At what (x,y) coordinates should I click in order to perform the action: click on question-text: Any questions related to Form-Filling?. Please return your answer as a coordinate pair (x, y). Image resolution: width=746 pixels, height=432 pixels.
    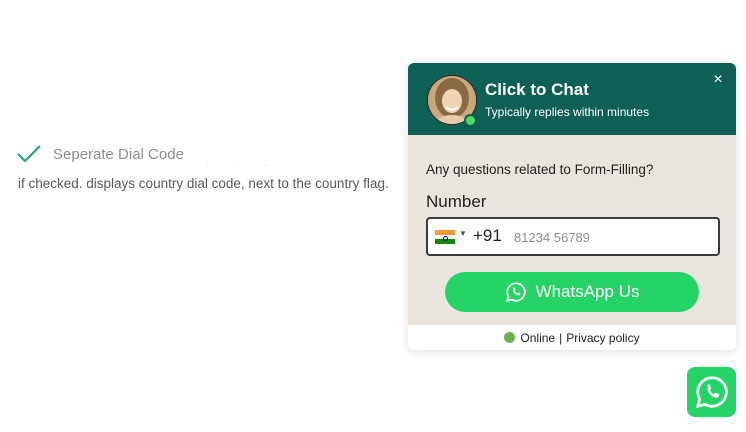
    Looking at the image, I should click on (540, 169).